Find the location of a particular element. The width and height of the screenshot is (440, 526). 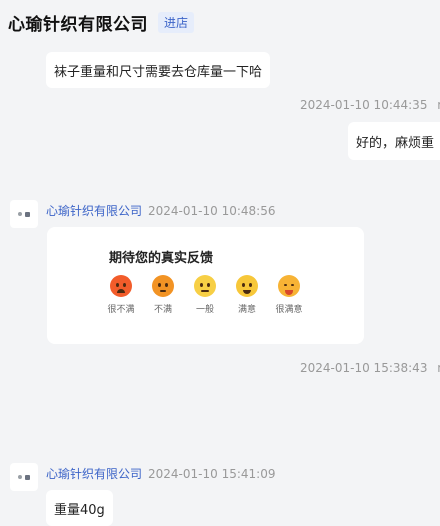

seller-message-bubble: 重量40g is located at coordinates (79, 508).